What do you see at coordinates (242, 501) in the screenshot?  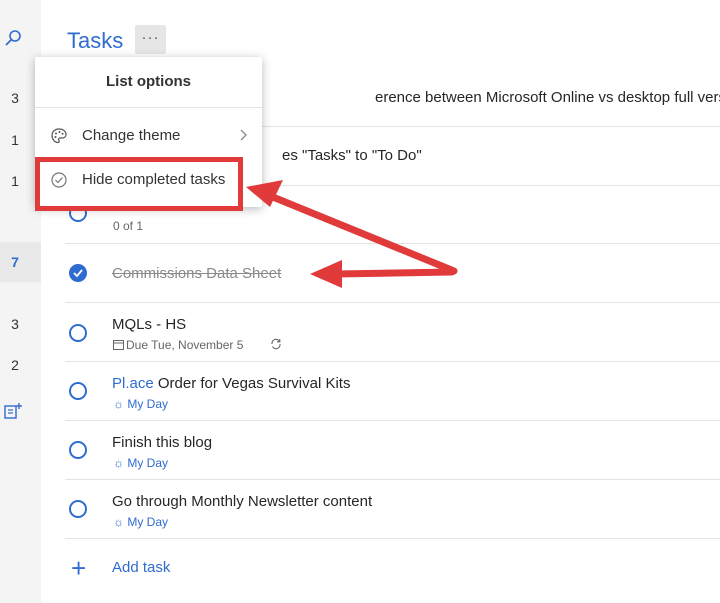 I see `task-title: Go through Monthly Newsletter content` at bounding box center [242, 501].